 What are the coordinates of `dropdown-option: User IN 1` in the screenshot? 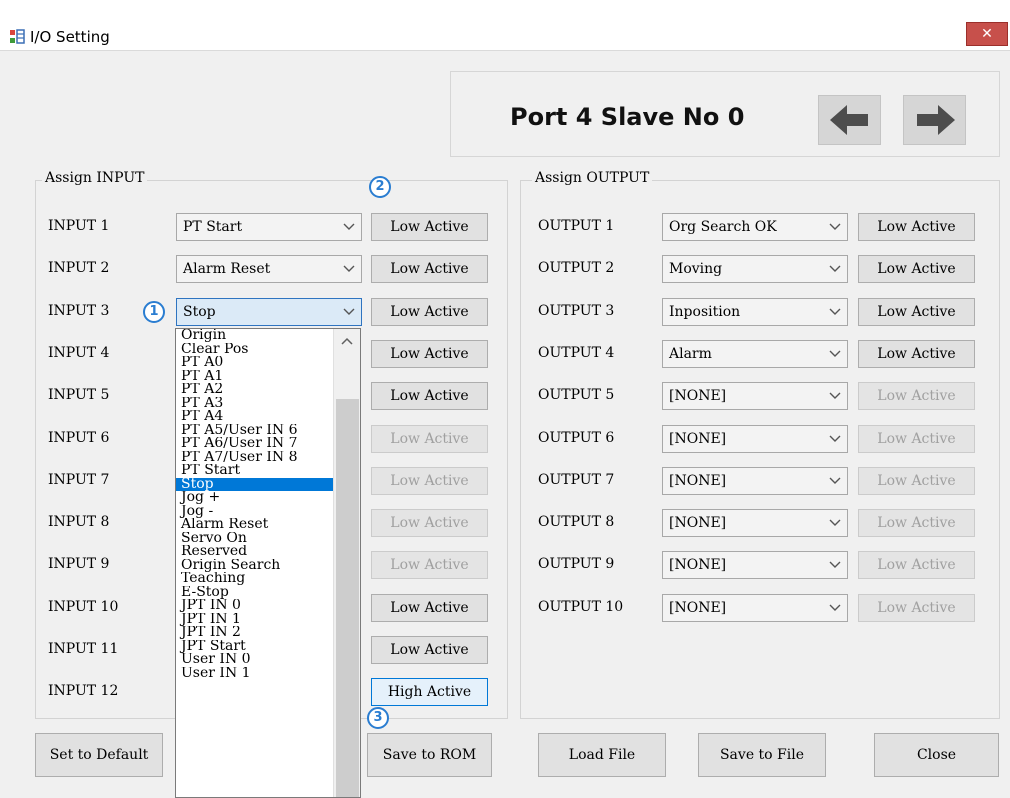 It's located at (254, 674).